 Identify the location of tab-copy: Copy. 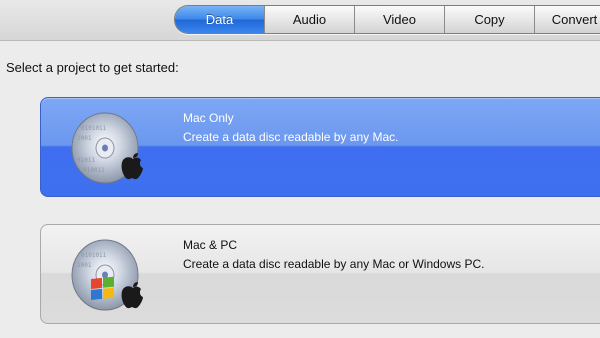
(490, 19).